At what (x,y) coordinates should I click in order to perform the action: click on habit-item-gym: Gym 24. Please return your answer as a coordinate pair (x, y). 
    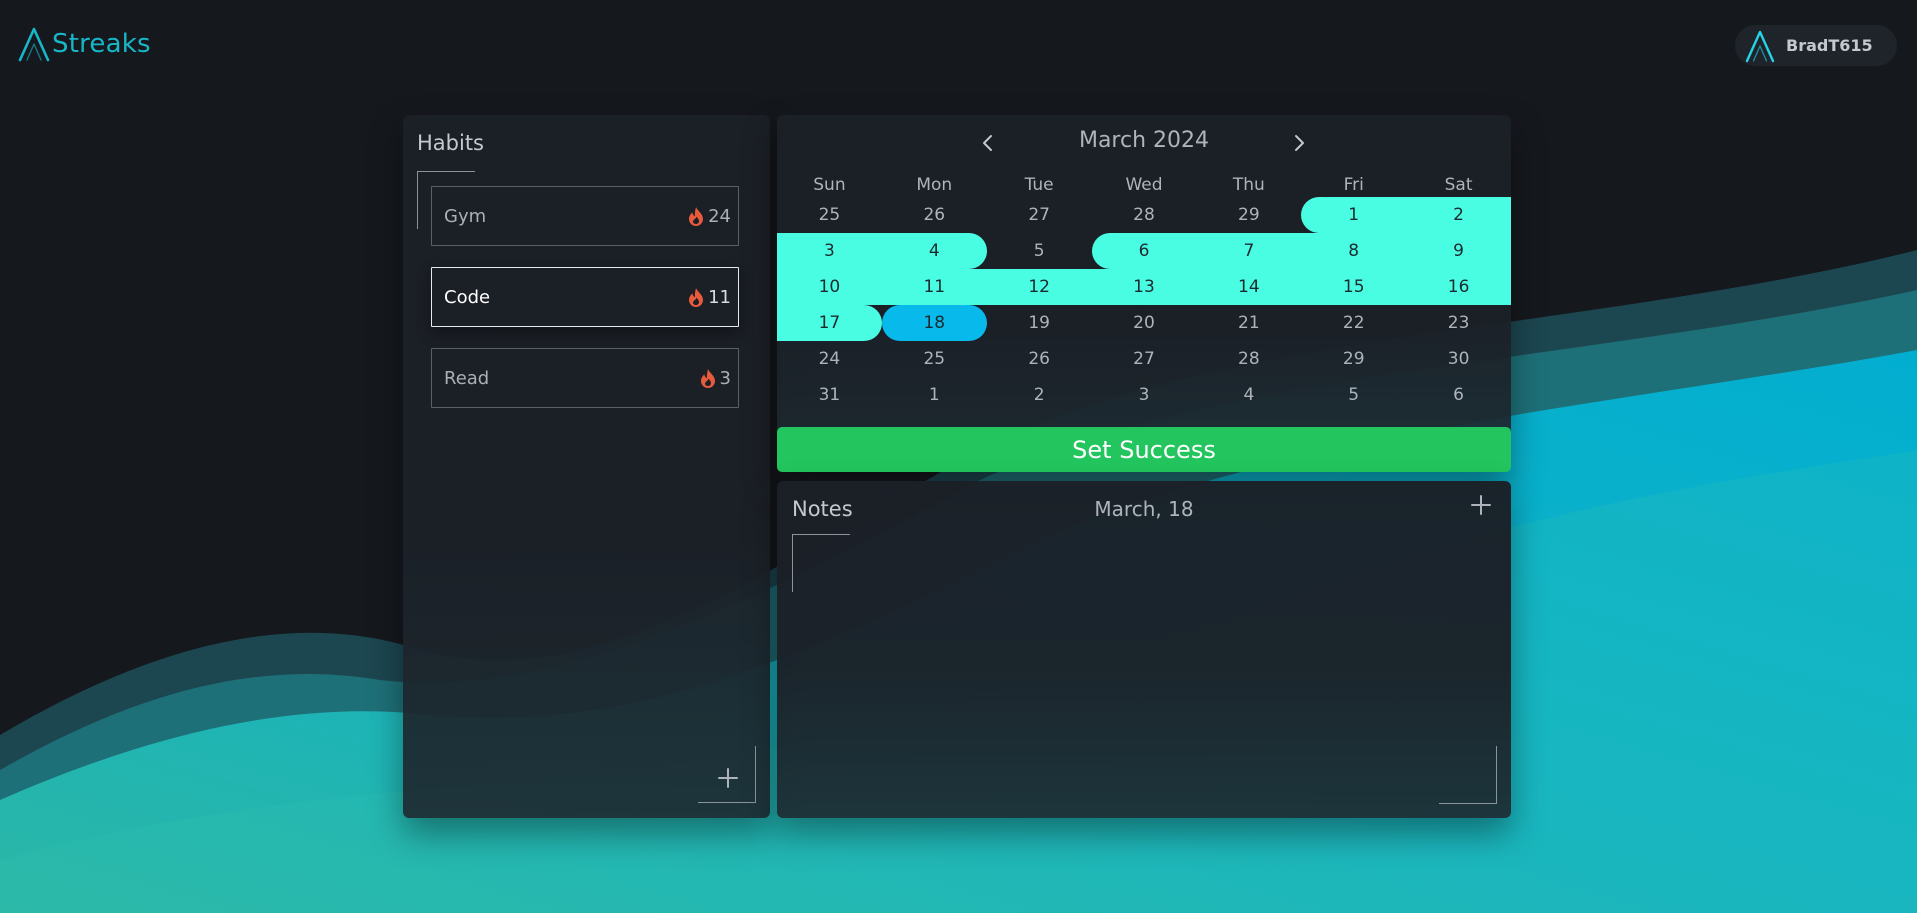
    Looking at the image, I should click on (585, 216).